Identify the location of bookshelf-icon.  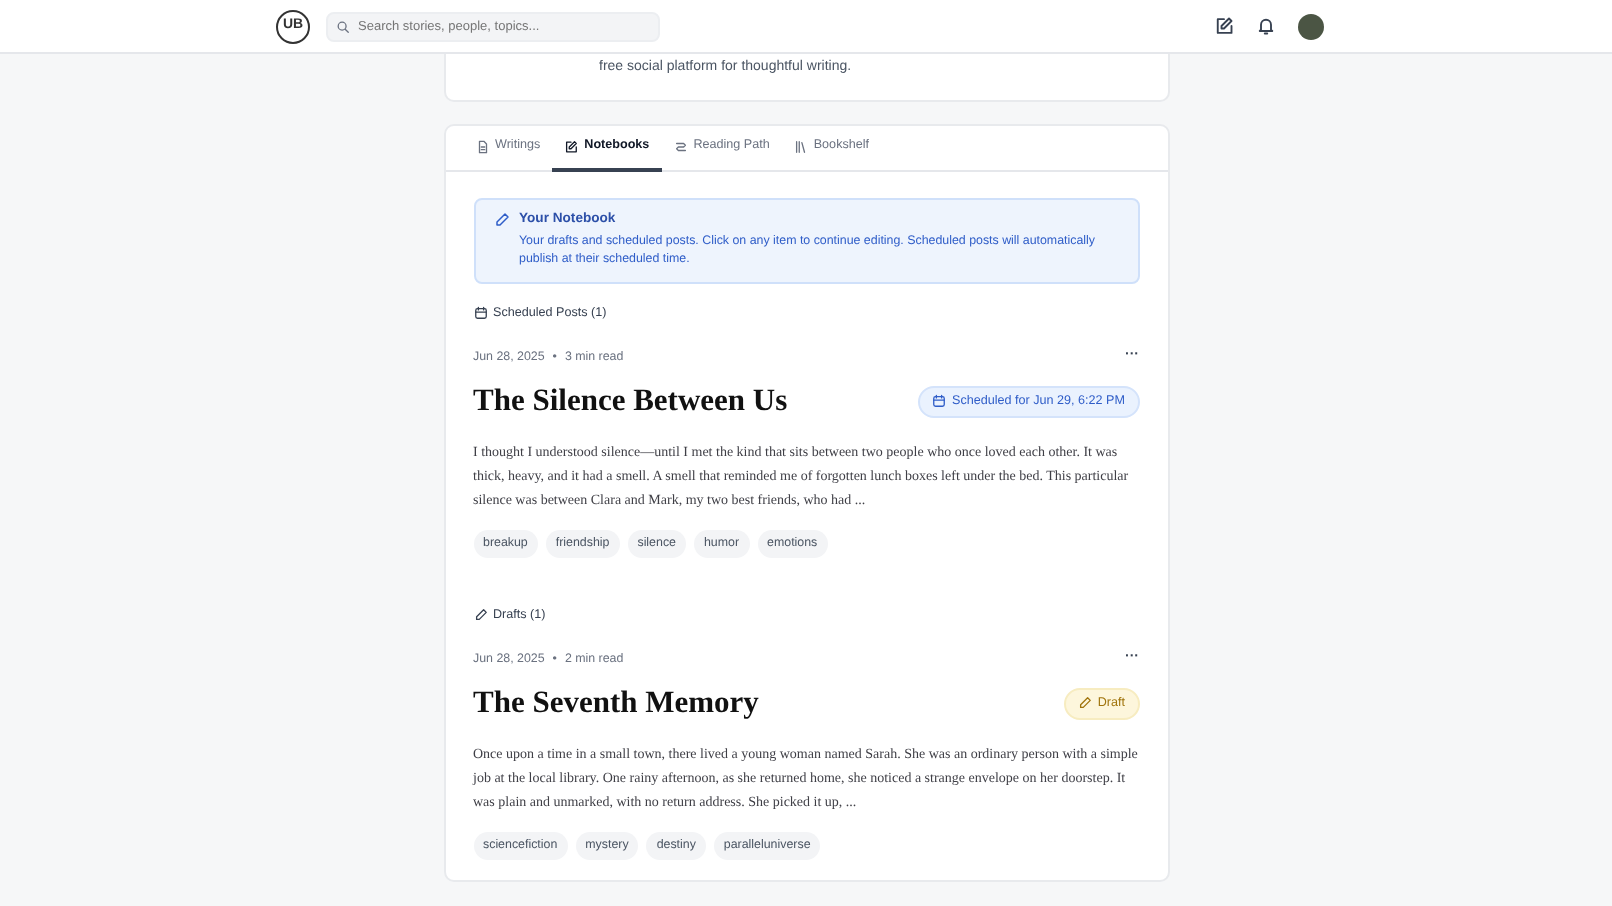
(800, 146).